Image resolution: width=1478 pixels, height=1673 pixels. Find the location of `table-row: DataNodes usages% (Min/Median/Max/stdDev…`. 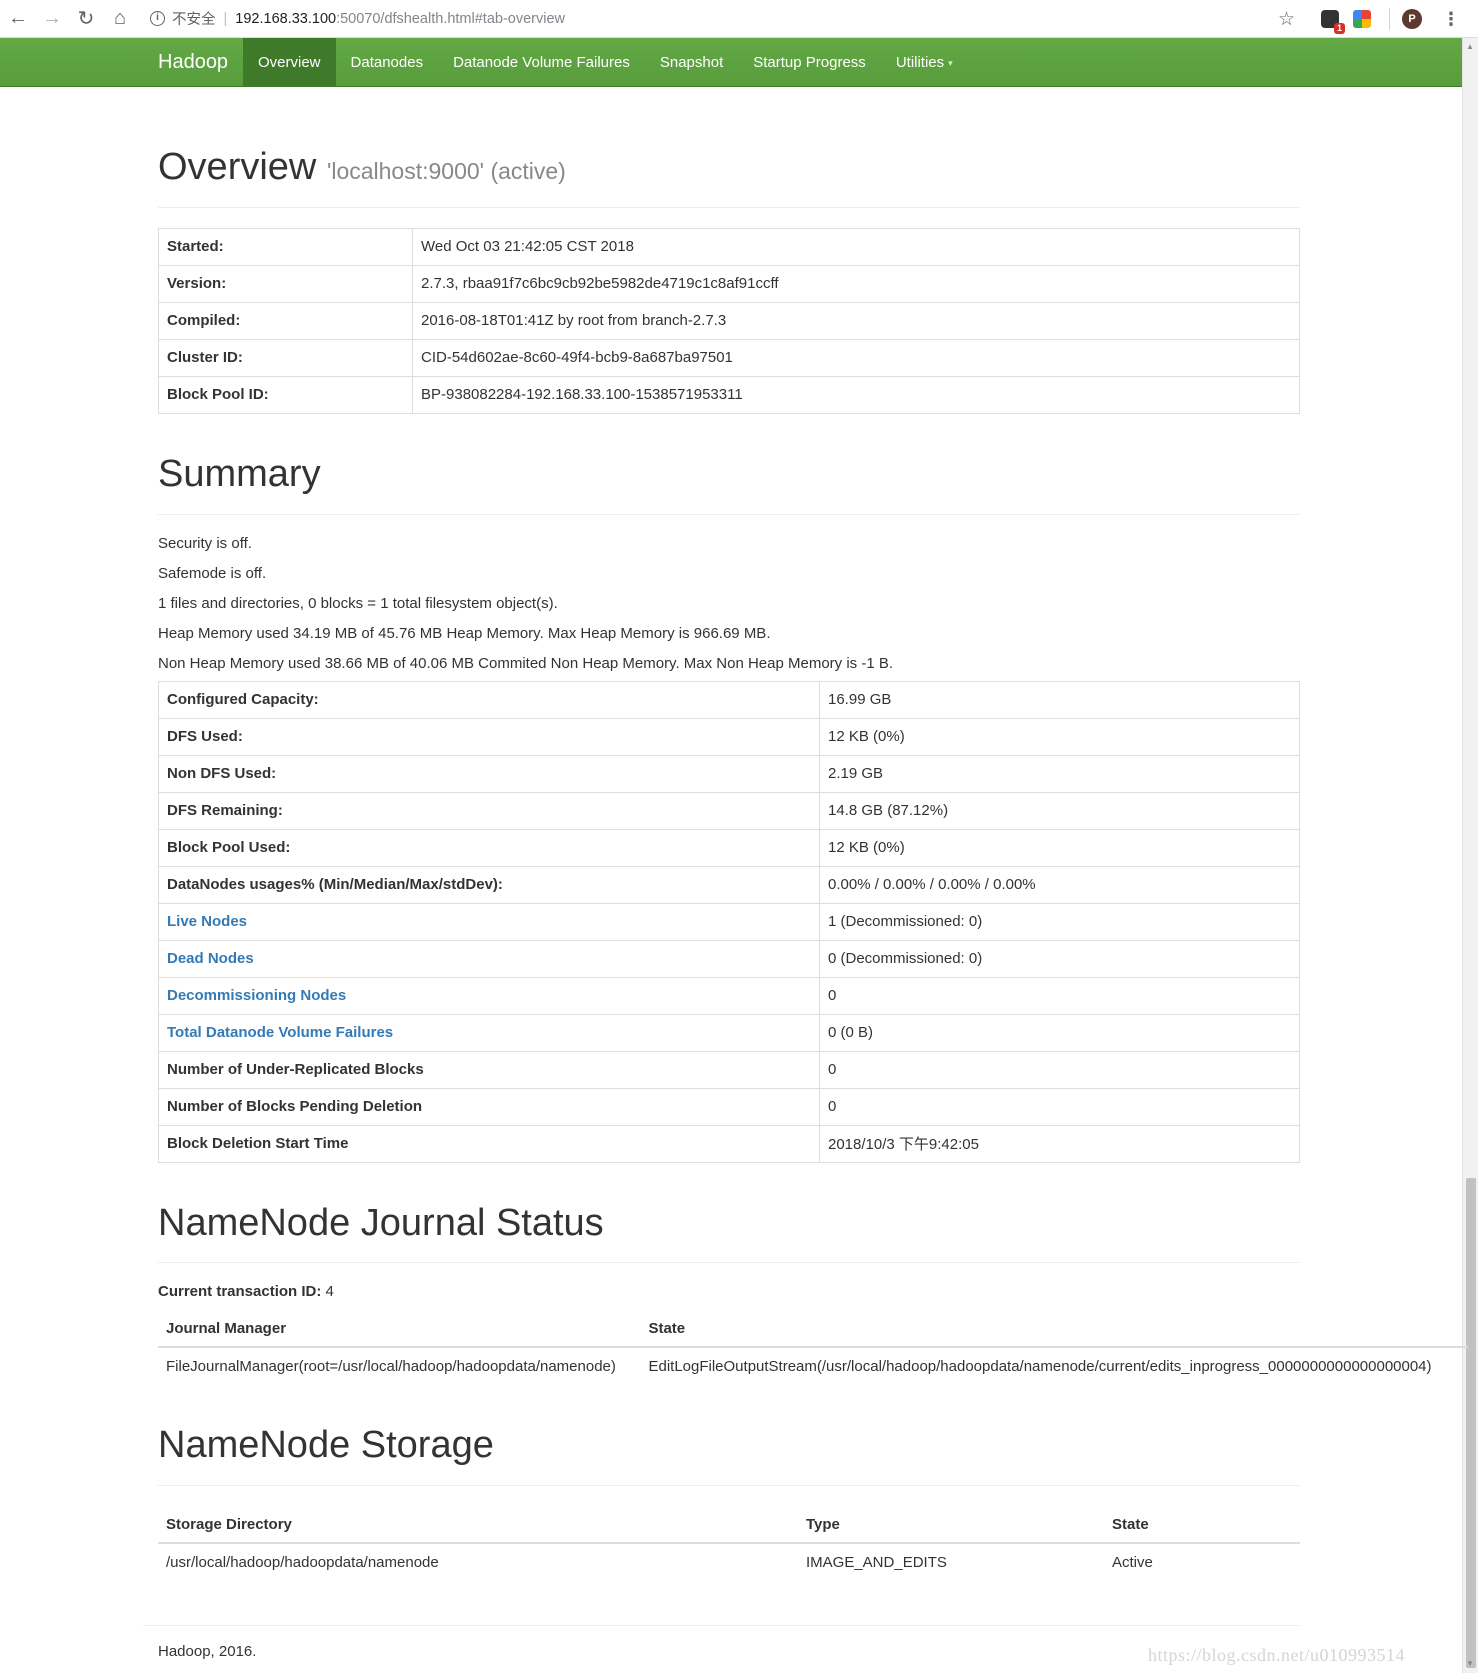

table-row: DataNodes usages% (Min/Median/Max/stdDev… is located at coordinates (729, 884).